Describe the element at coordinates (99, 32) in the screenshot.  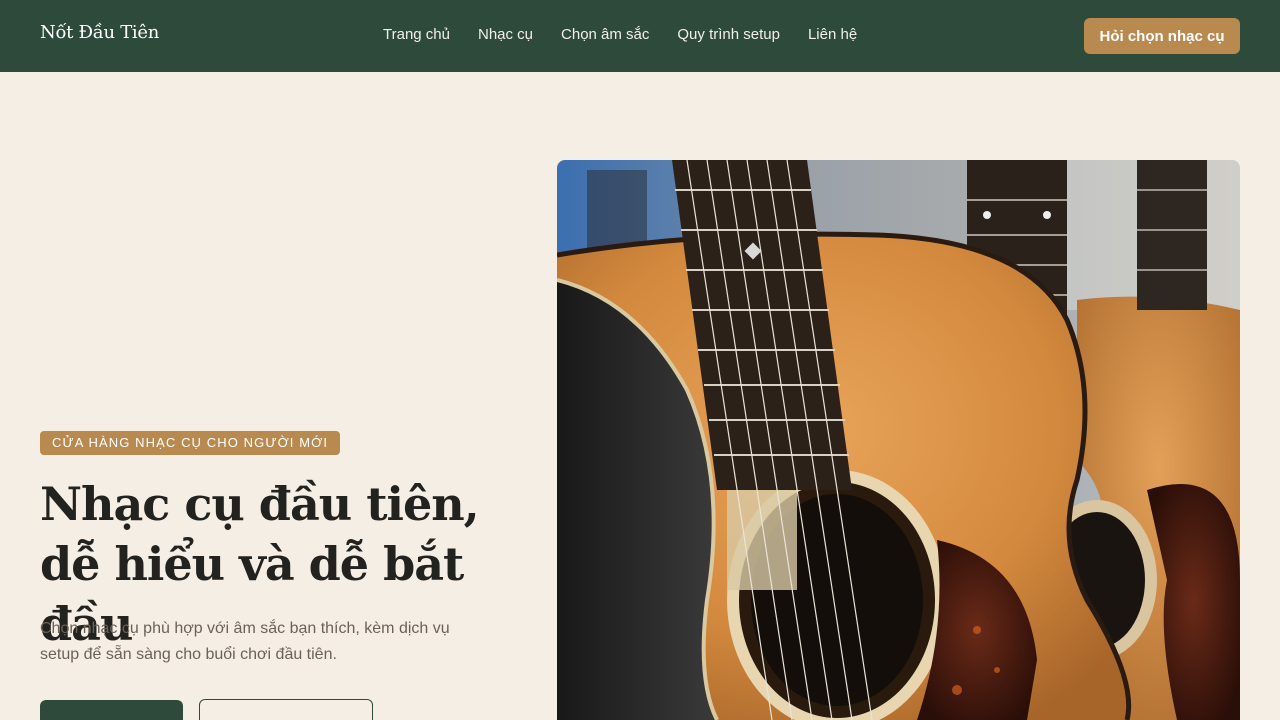
I see `brand-logo: Nốt Đầu Tiên` at that location.